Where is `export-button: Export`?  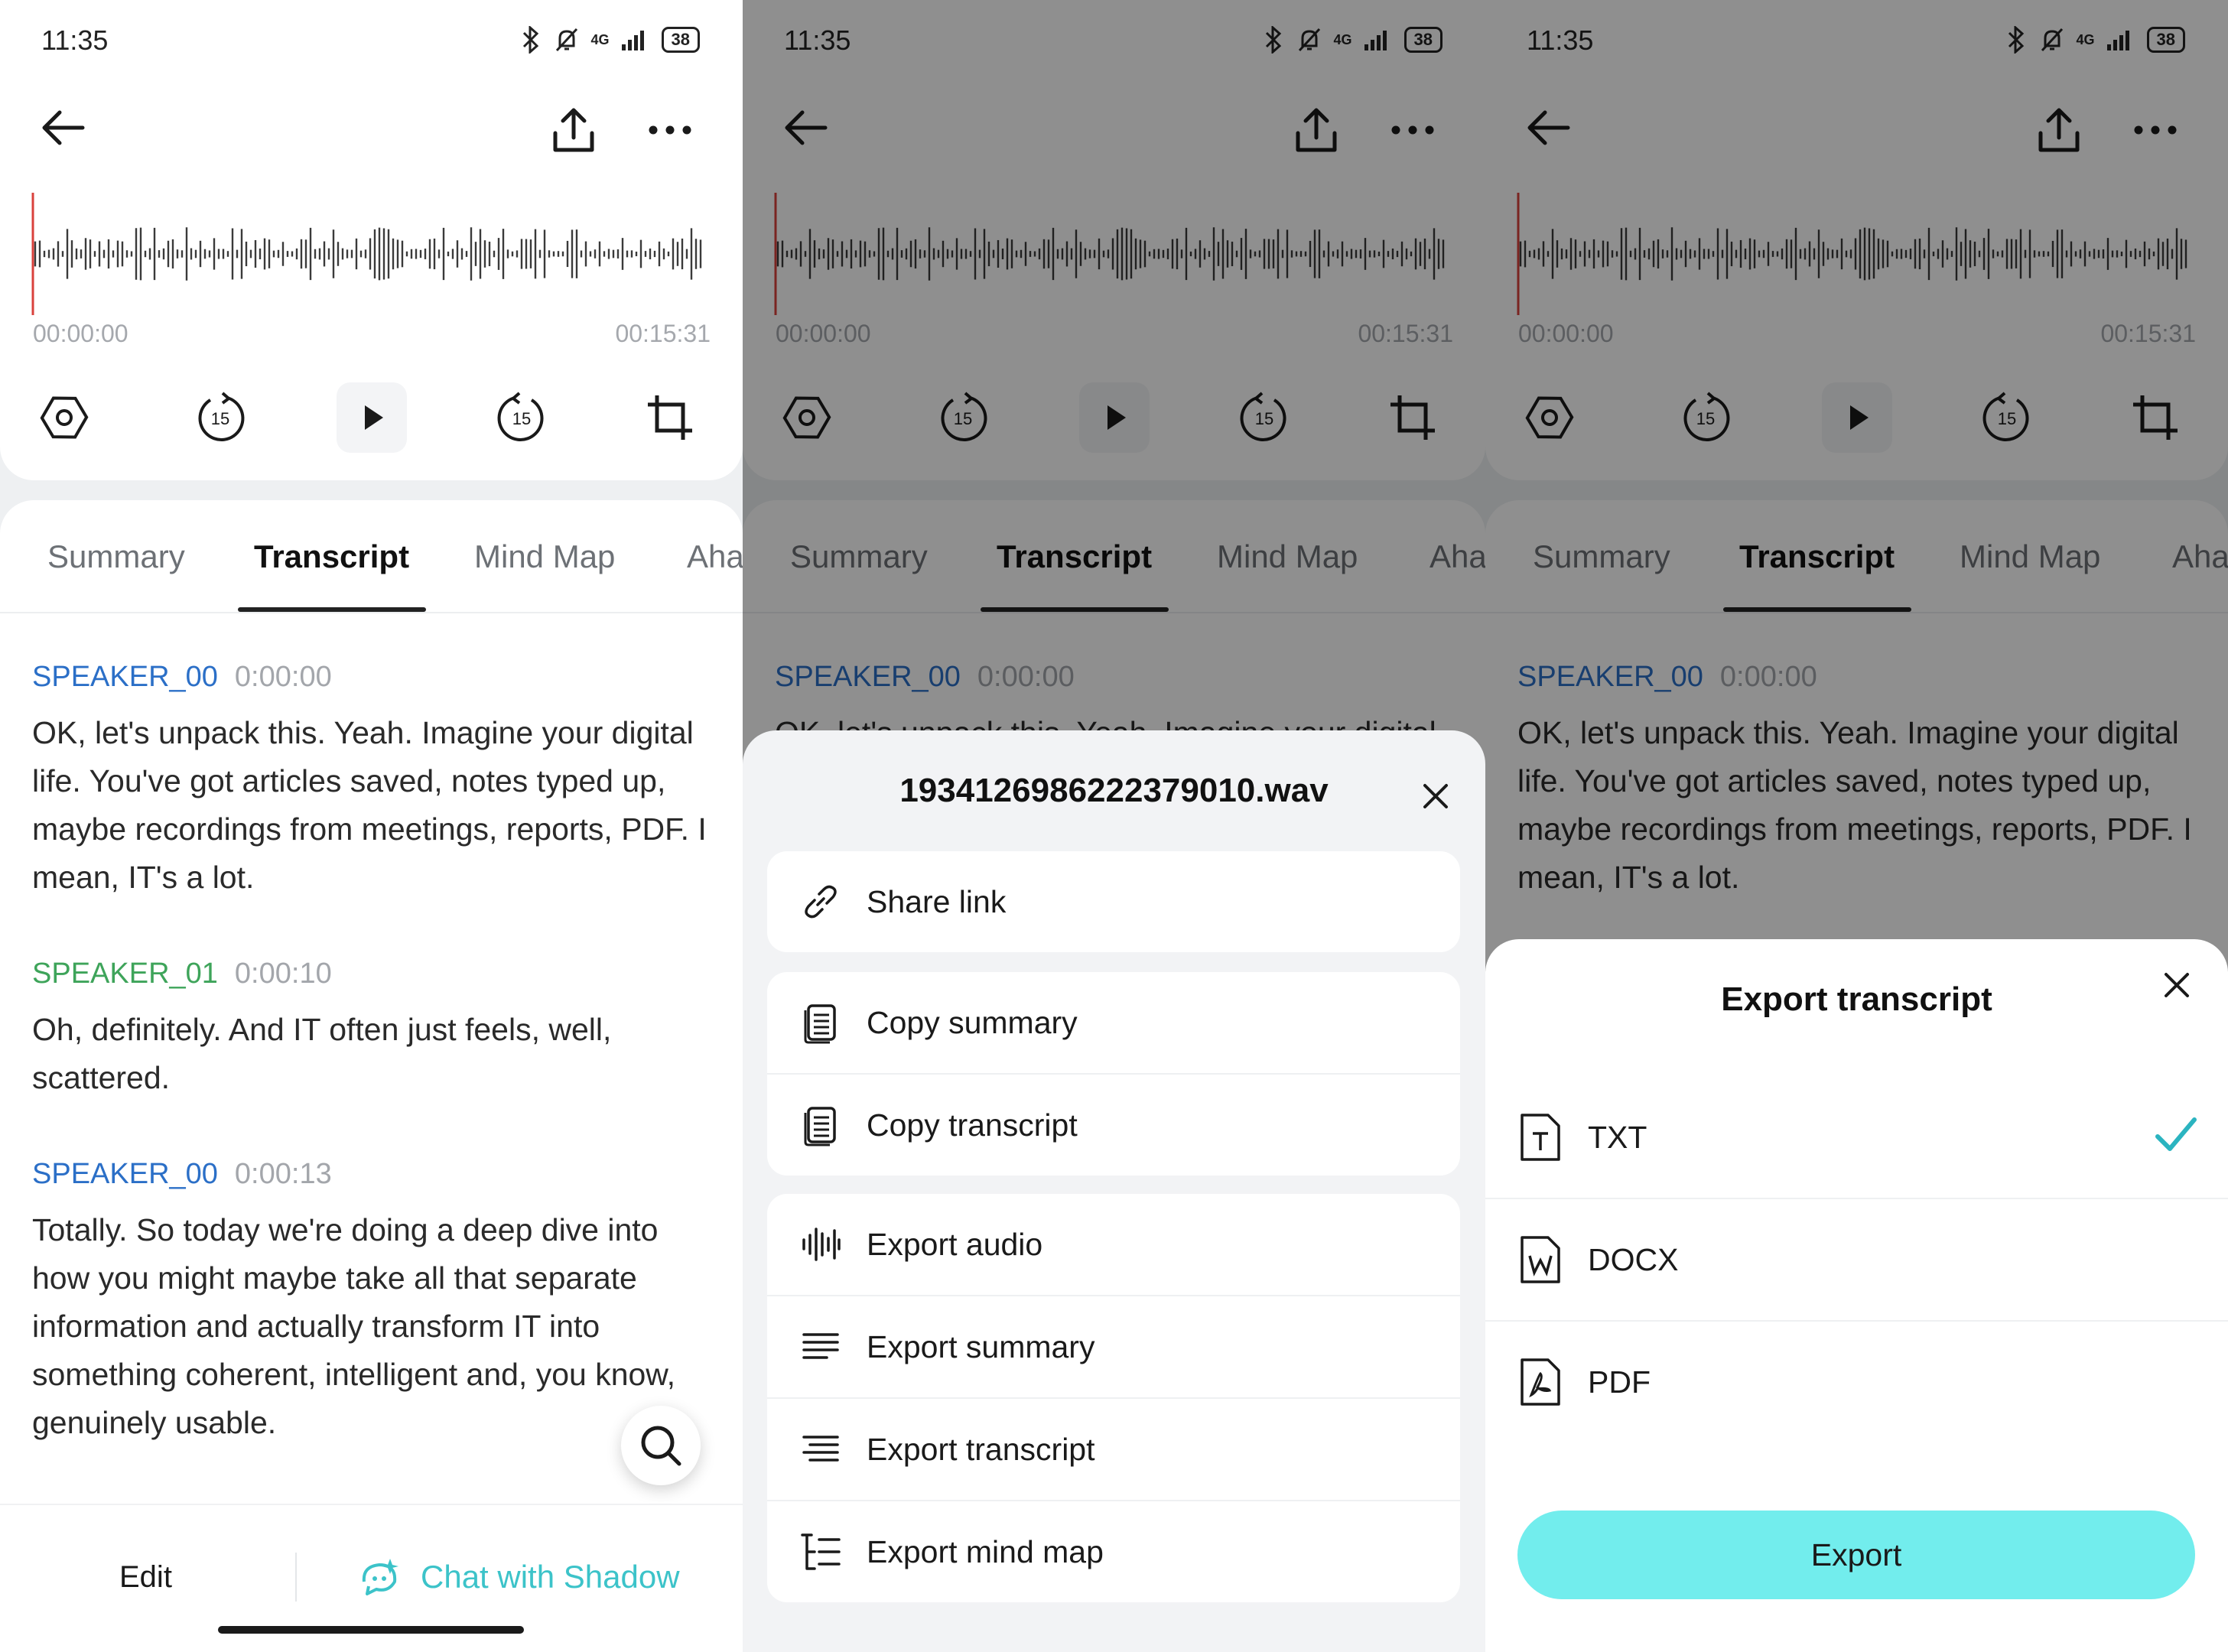
export-button: Export is located at coordinates (1856, 1555).